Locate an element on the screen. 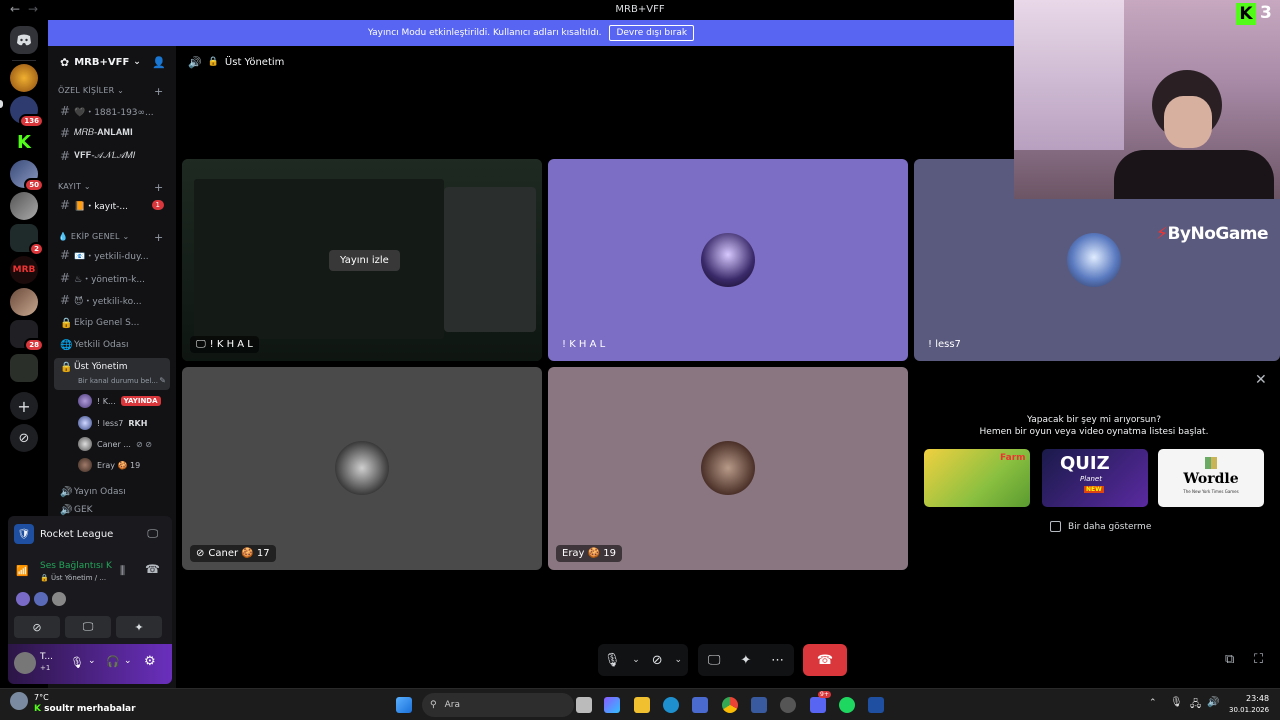 The image size is (1280, 720). file-explorer-icon is located at coordinates (642, 705).